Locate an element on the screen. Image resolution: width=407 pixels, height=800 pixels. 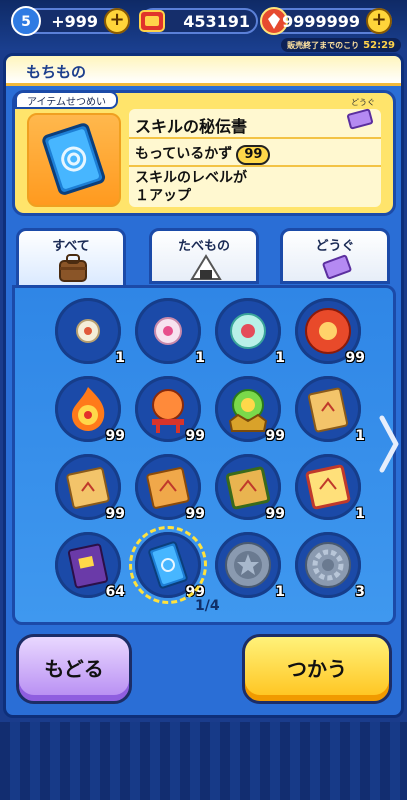
scroll-book-icon is located at coordinates (328, 410).